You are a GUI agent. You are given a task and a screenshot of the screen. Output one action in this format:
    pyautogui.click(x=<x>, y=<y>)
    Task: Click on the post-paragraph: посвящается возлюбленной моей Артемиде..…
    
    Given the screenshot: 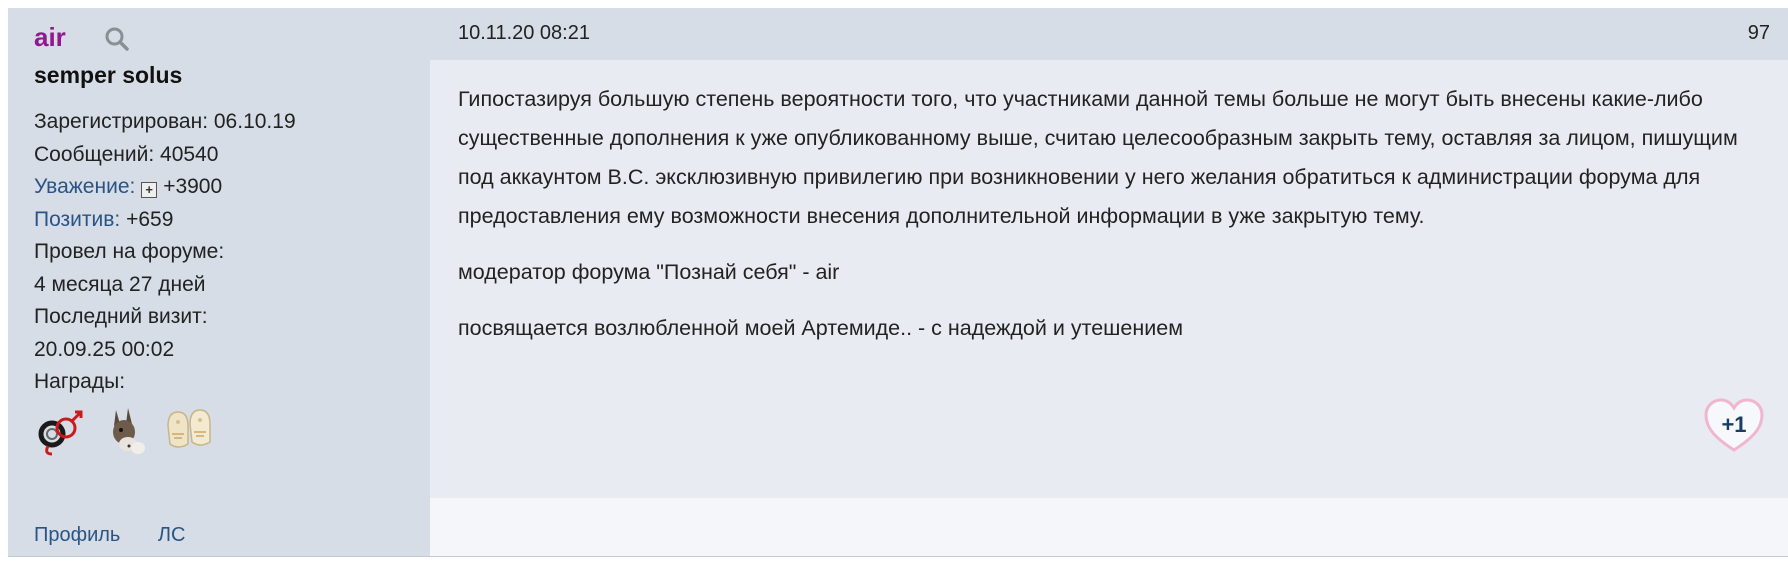 What is the action you would take?
    pyautogui.click(x=820, y=328)
    